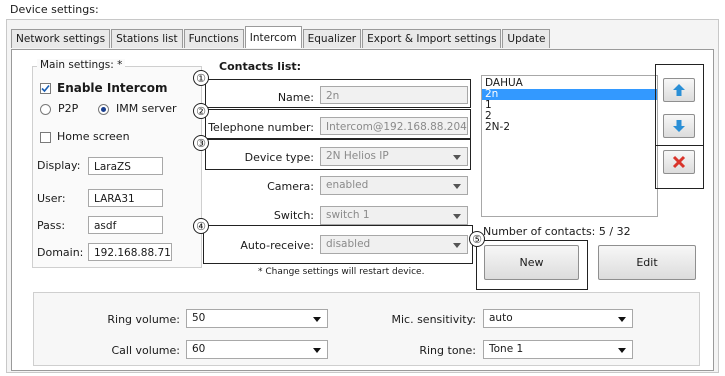 This screenshot has width=725, height=376. Describe the element at coordinates (125, 198) in the screenshot. I see `user-input: LARA31` at that location.